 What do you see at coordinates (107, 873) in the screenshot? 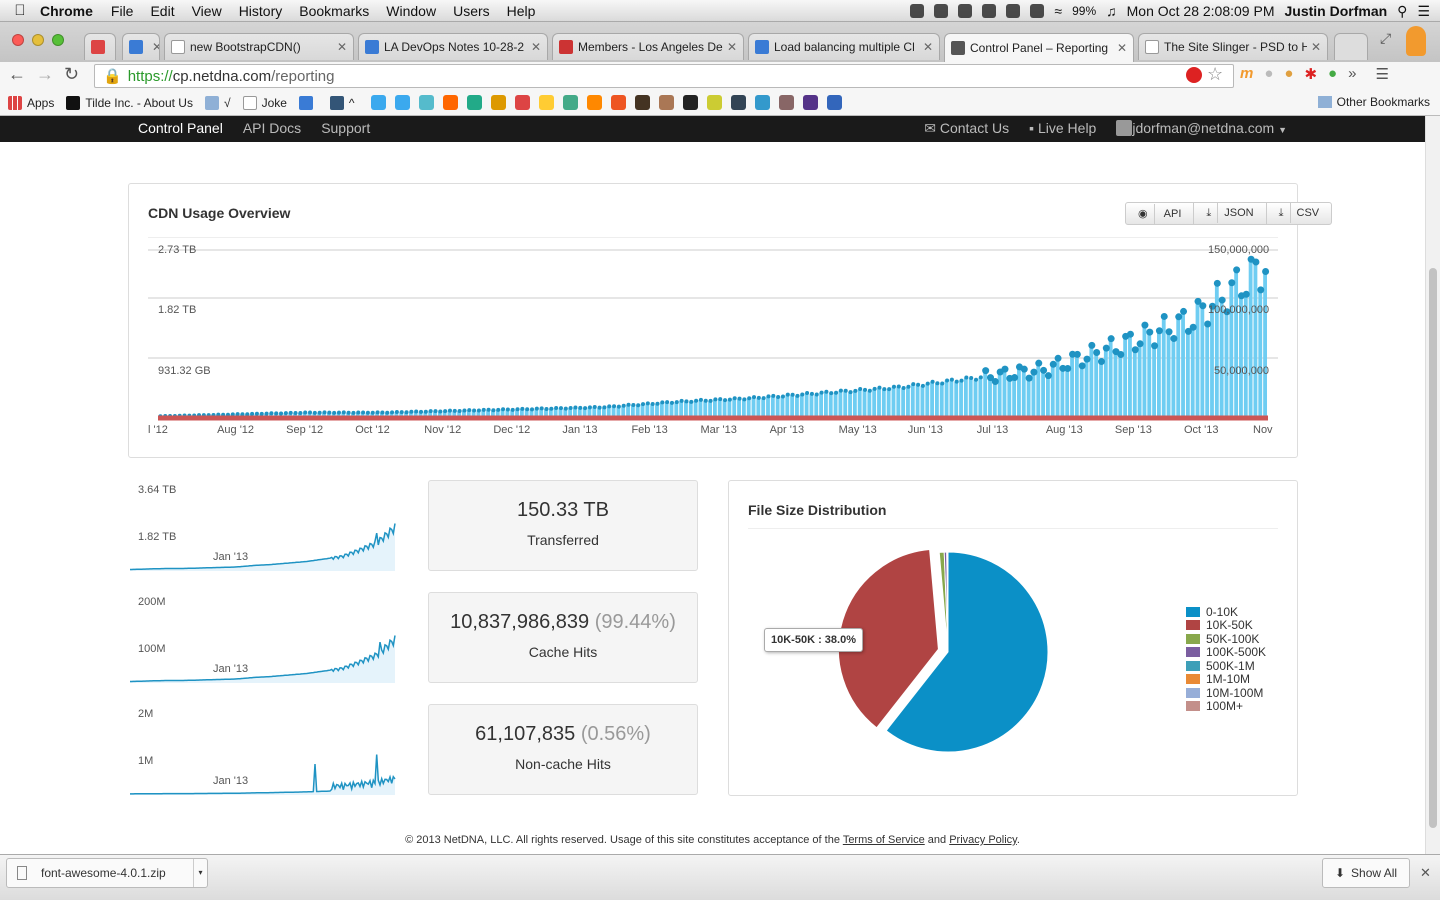
I see `download-item: font-awesome-4.0.1.zip ▾` at bounding box center [107, 873].